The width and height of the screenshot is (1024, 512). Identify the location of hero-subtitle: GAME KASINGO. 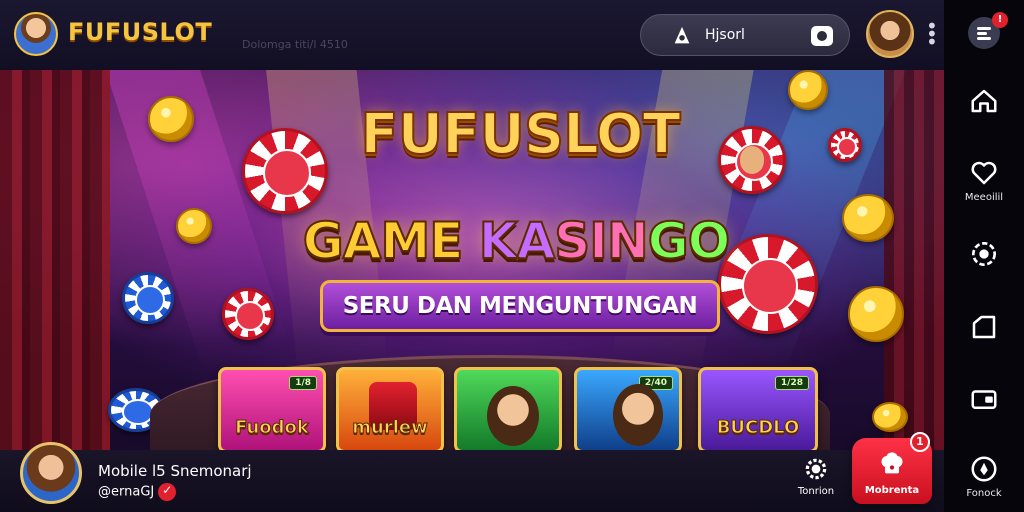
(516, 241).